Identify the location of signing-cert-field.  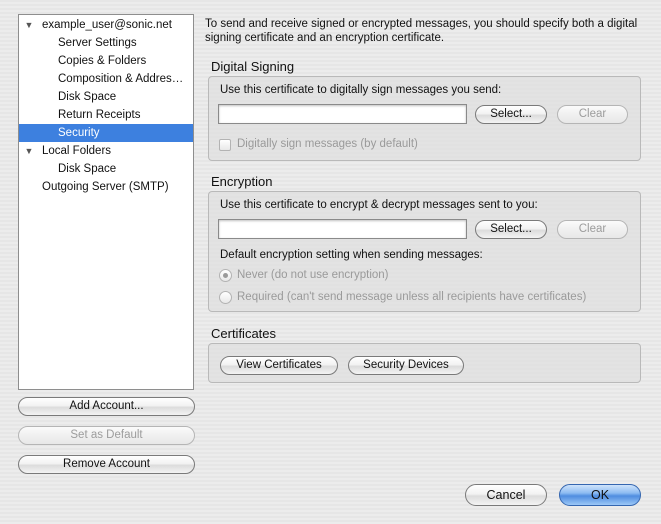
(342, 114).